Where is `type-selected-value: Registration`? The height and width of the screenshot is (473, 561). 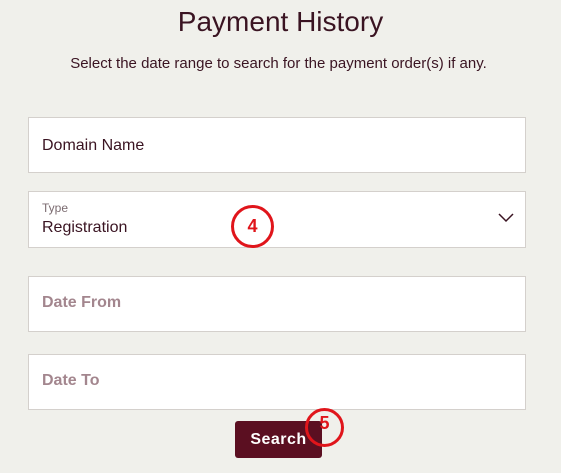 type-selected-value: Registration is located at coordinates (85, 227).